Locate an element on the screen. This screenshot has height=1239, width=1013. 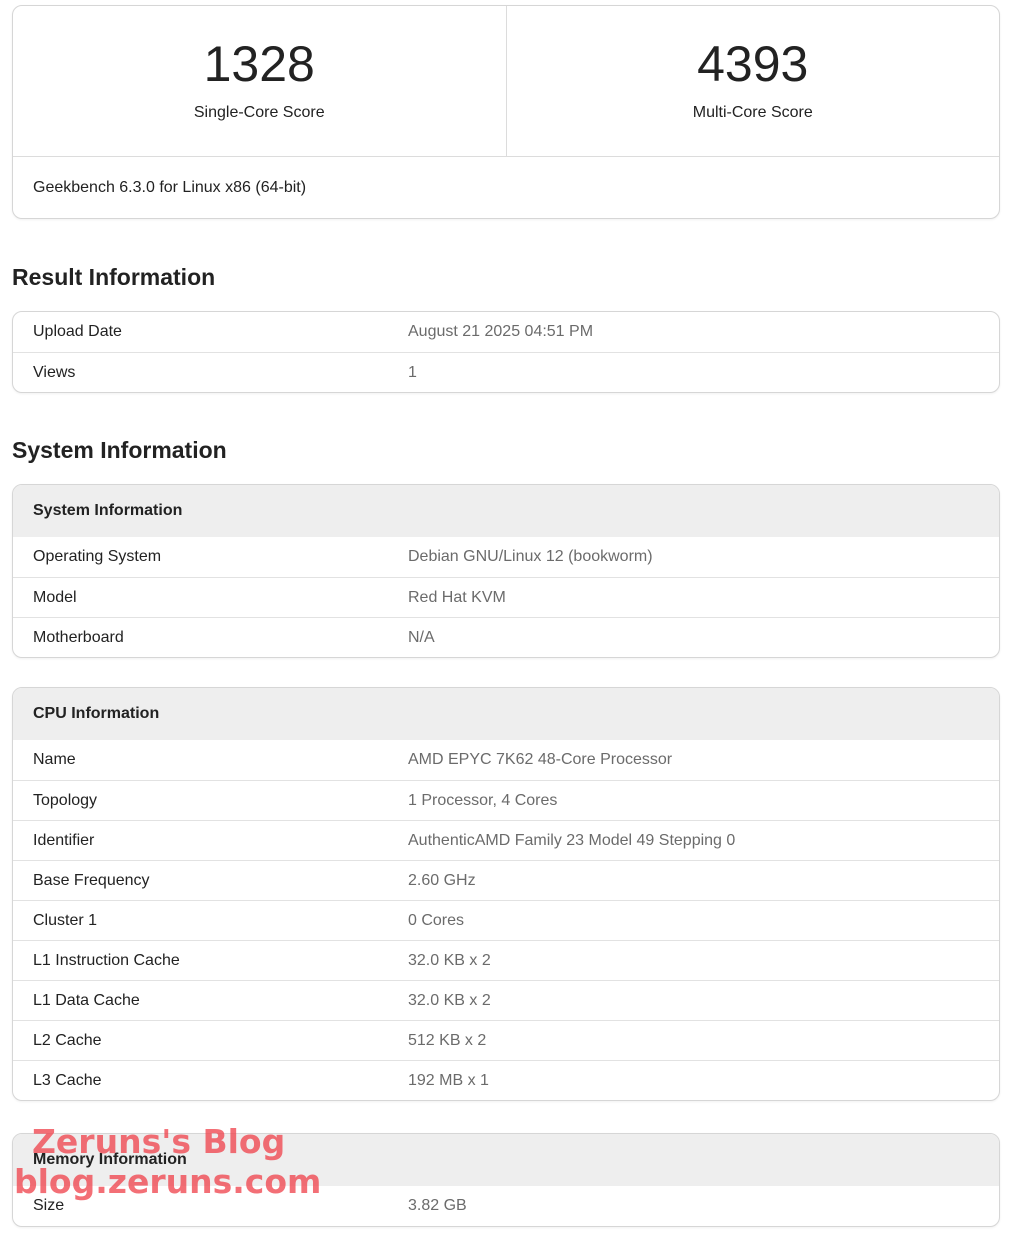
row-key: Base Frequency is located at coordinates (91, 880).